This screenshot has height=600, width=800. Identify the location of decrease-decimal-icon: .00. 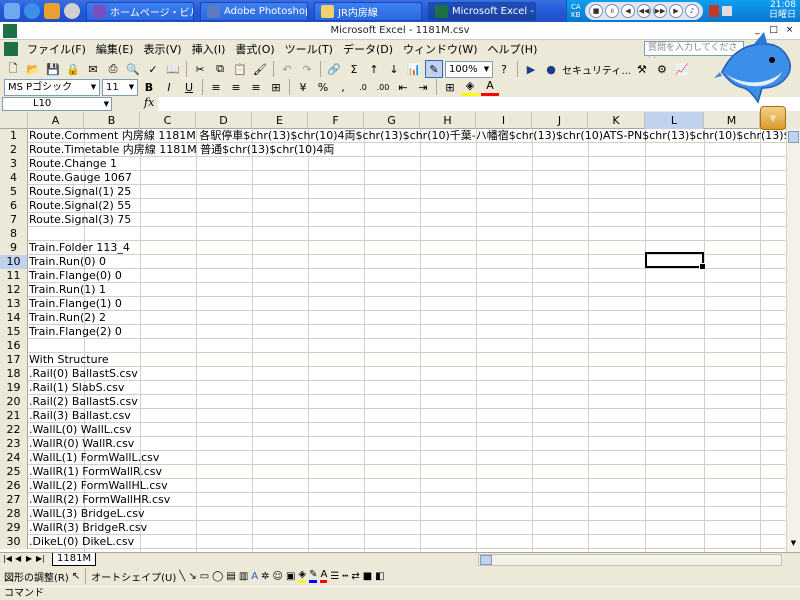
(383, 87).